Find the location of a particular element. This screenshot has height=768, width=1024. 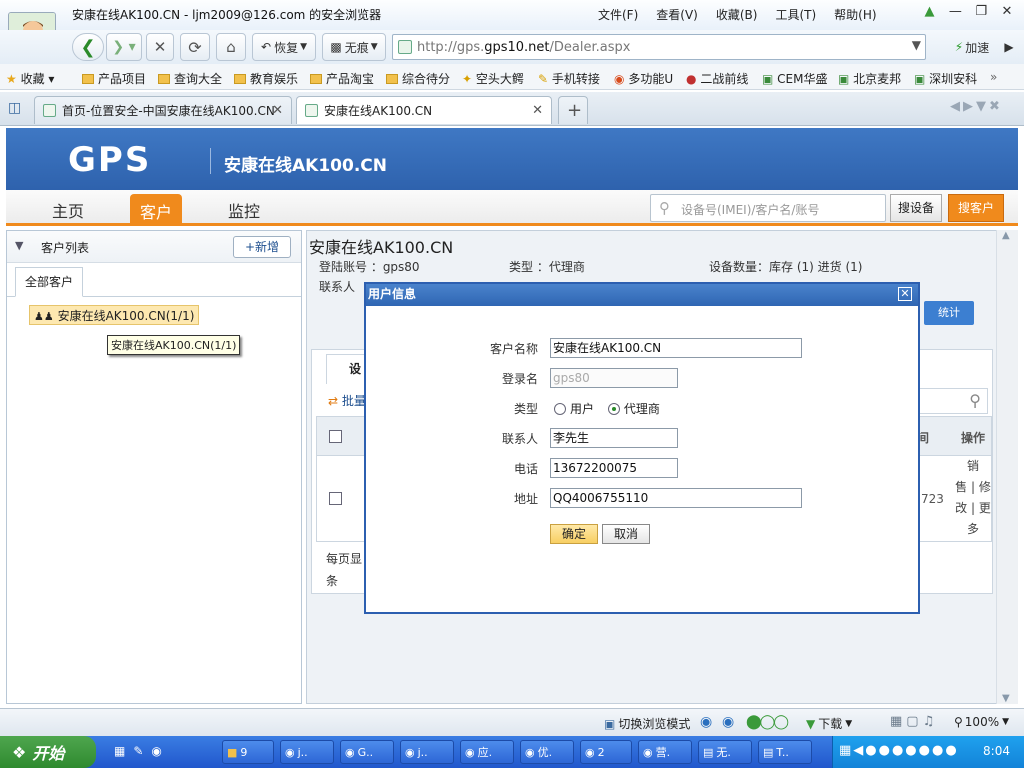

fav-item: ✦ 空头大鳄 is located at coordinates (493, 78).